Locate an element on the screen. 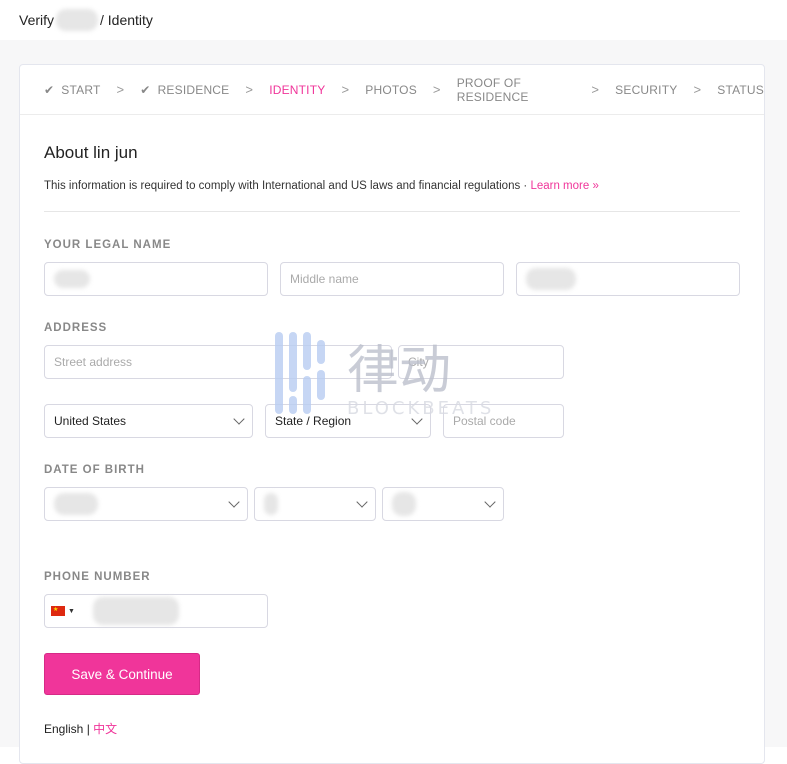 This screenshot has height=764, width=787. postal-code-input: Postal code is located at coordinates (503, 421).